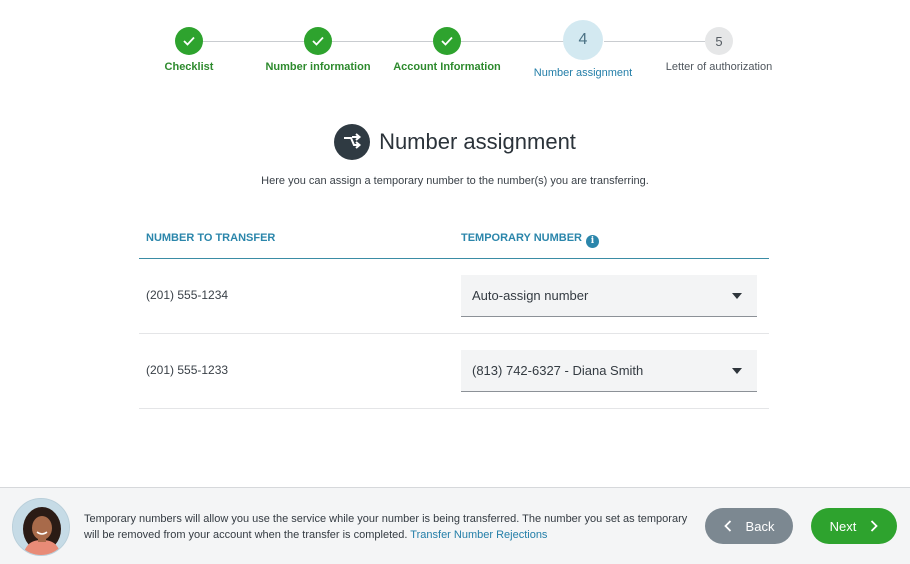 This screenshot has width=910, height=564. Describe the element at coordinates (843, 526) in the screenshot. I see `next-button-label: Next` at that location.